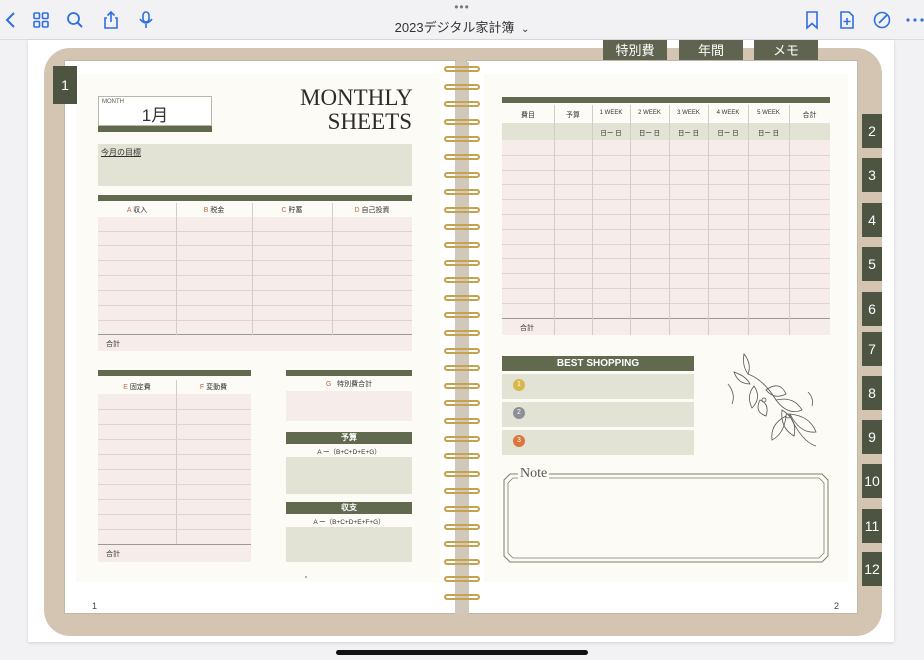  I want to click on month-field: MONTH 1月, so click(155, 111).